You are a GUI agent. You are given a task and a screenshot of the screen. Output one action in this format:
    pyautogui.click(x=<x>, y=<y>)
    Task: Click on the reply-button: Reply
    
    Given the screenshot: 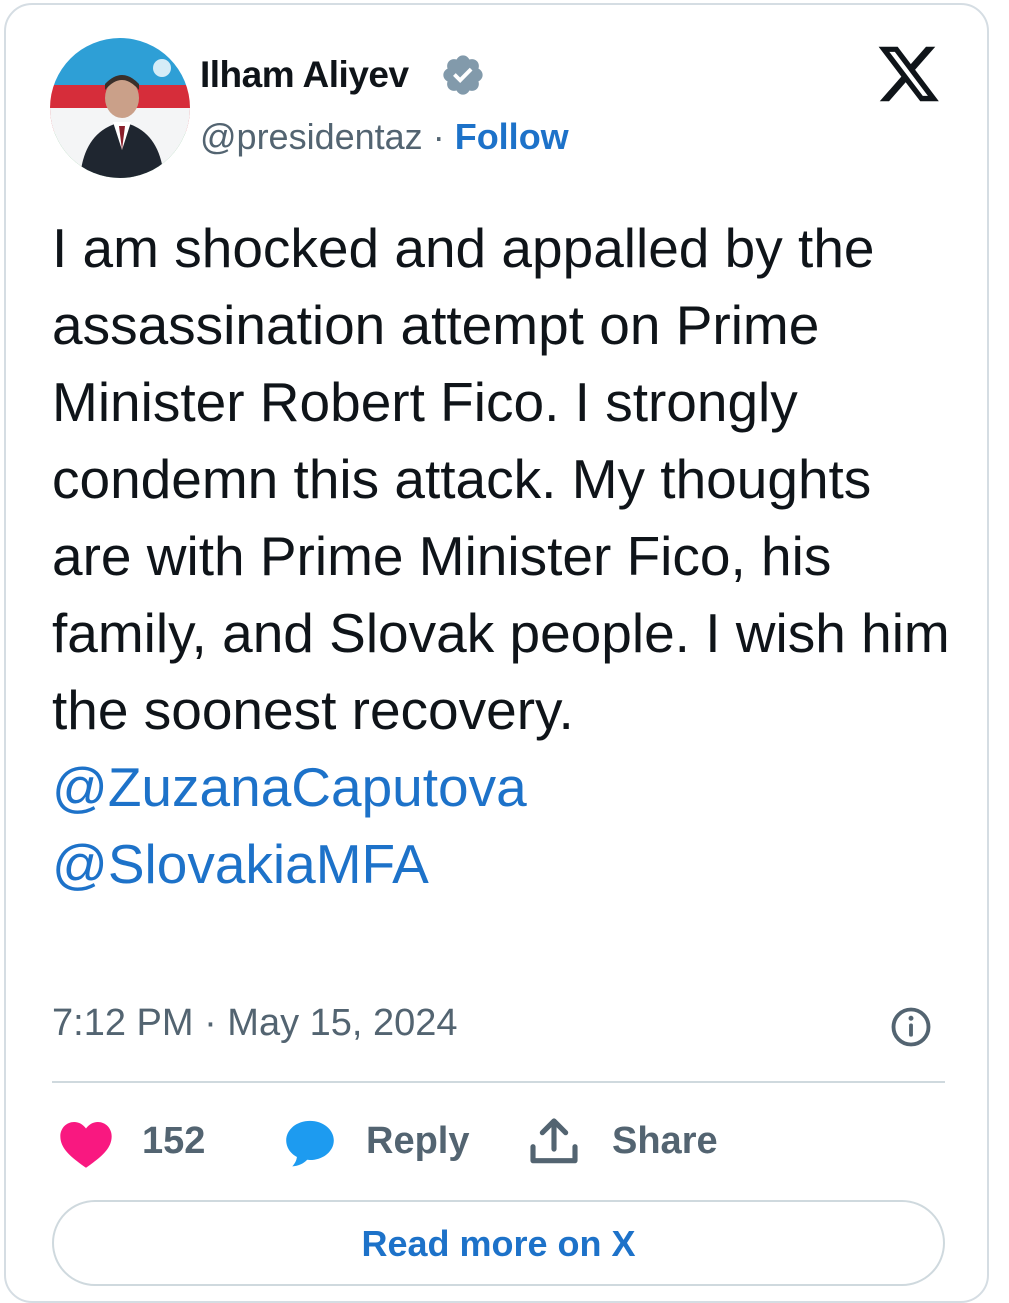 What is the action you would take?
    pyautogui.click(x=417, y=1141)
    